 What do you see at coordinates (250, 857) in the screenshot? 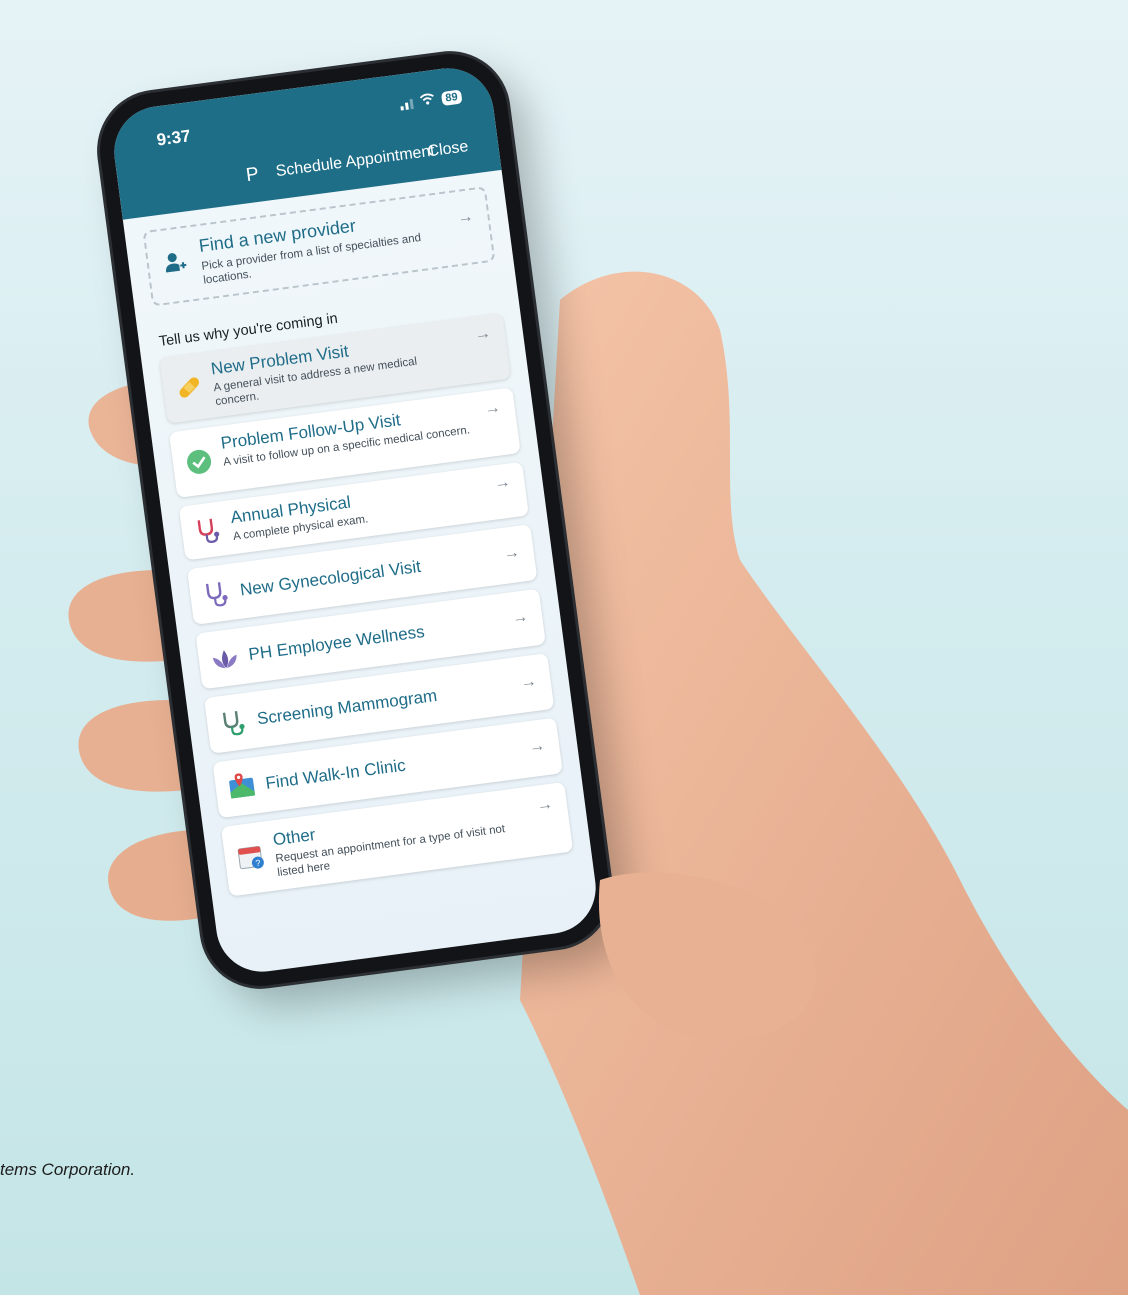
I see `calendar-question-icon: ?` at bounding box center [250, 857].